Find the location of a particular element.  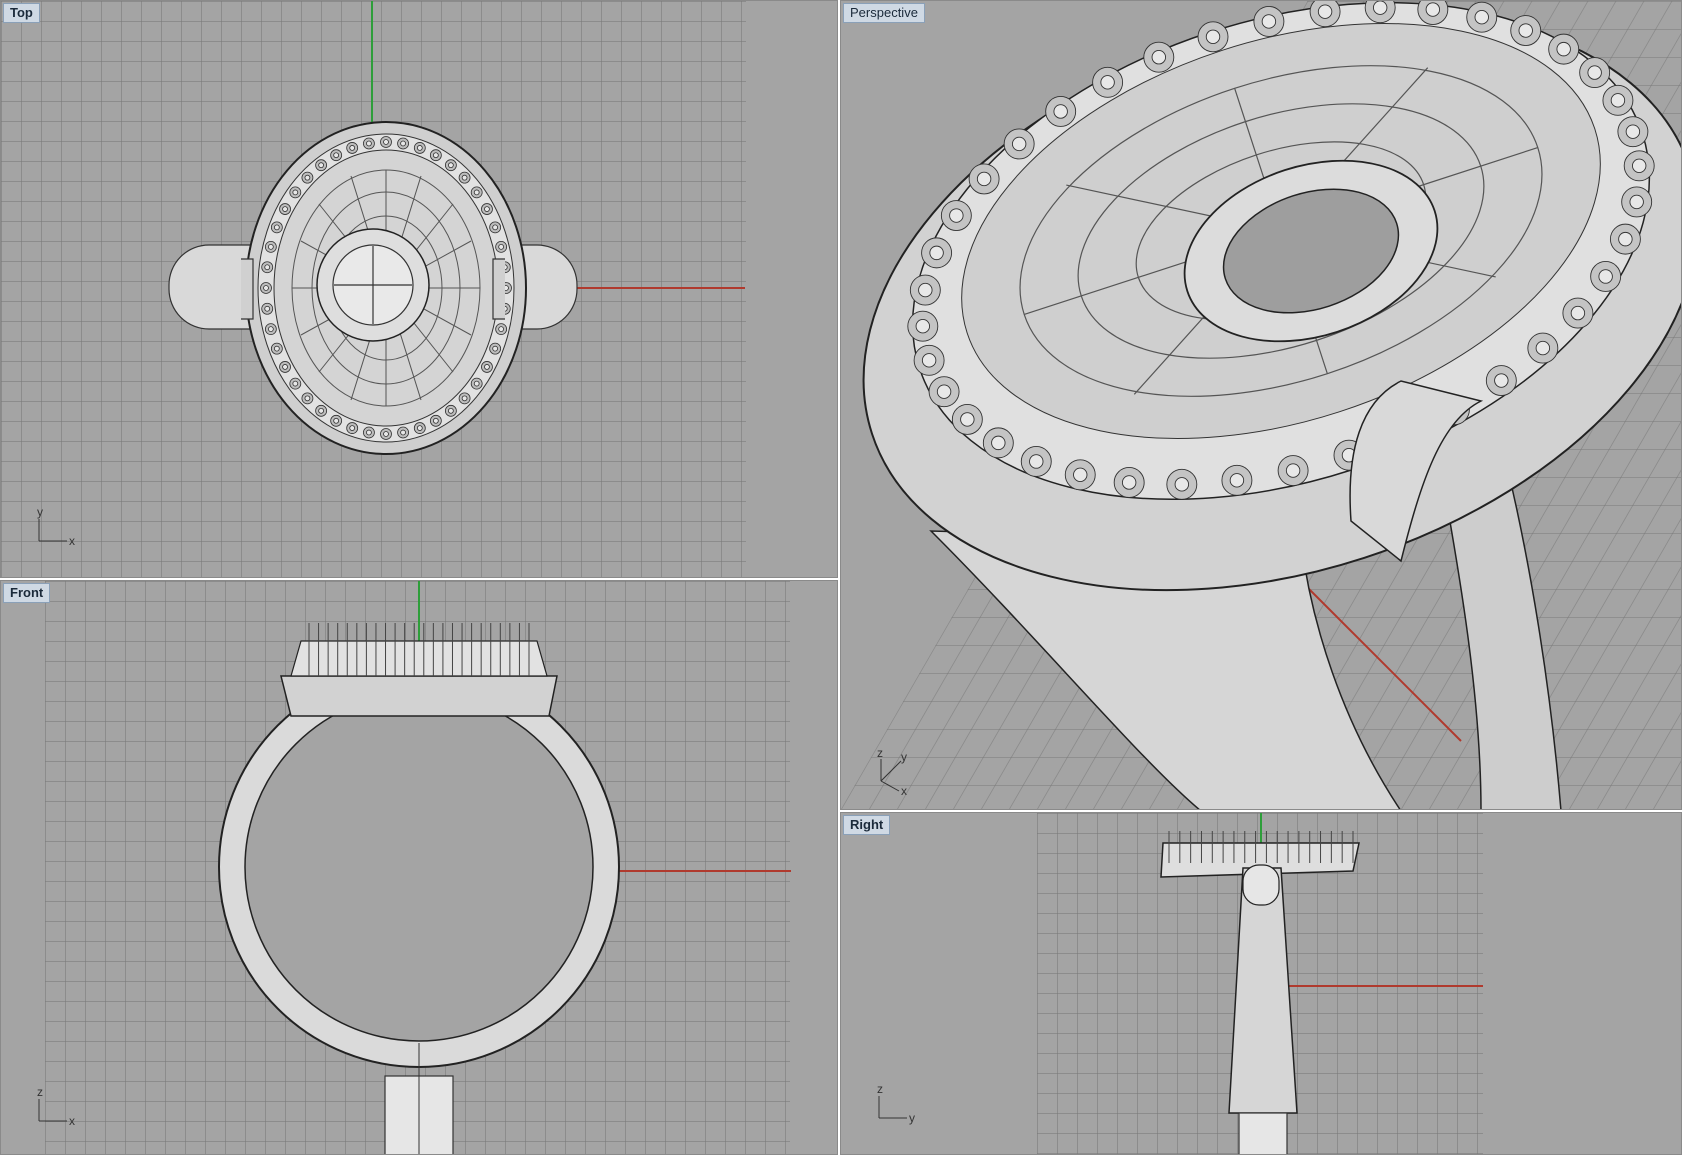

right-view-model: y z is located at coordinates (1180, 983).